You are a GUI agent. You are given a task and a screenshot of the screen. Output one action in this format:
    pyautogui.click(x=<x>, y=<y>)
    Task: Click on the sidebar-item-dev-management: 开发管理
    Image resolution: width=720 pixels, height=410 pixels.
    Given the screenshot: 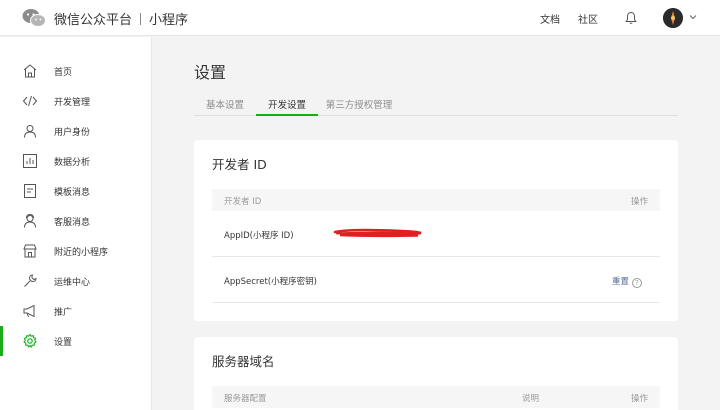 What is the action you would take?
    pyautogui.click(x=75, y=101)
    